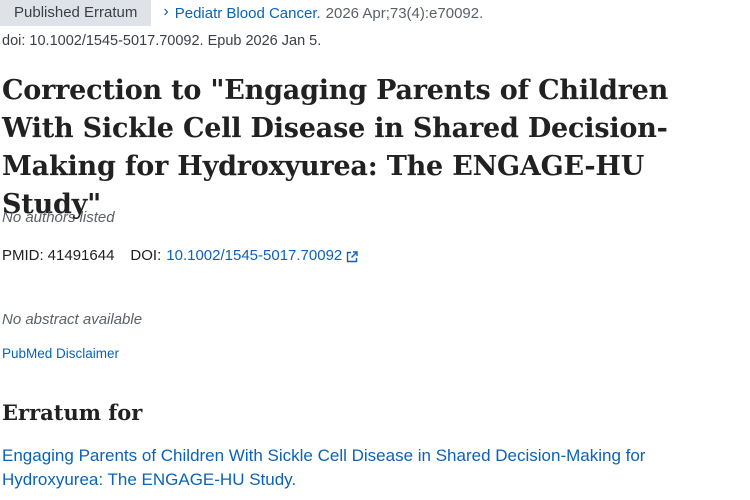 This screenshot has width=750, height=500. What do you see at coordinates (23, 255) in the screenshot?
I see `pmid-label: PMID:` at bounding box center [23, 255].